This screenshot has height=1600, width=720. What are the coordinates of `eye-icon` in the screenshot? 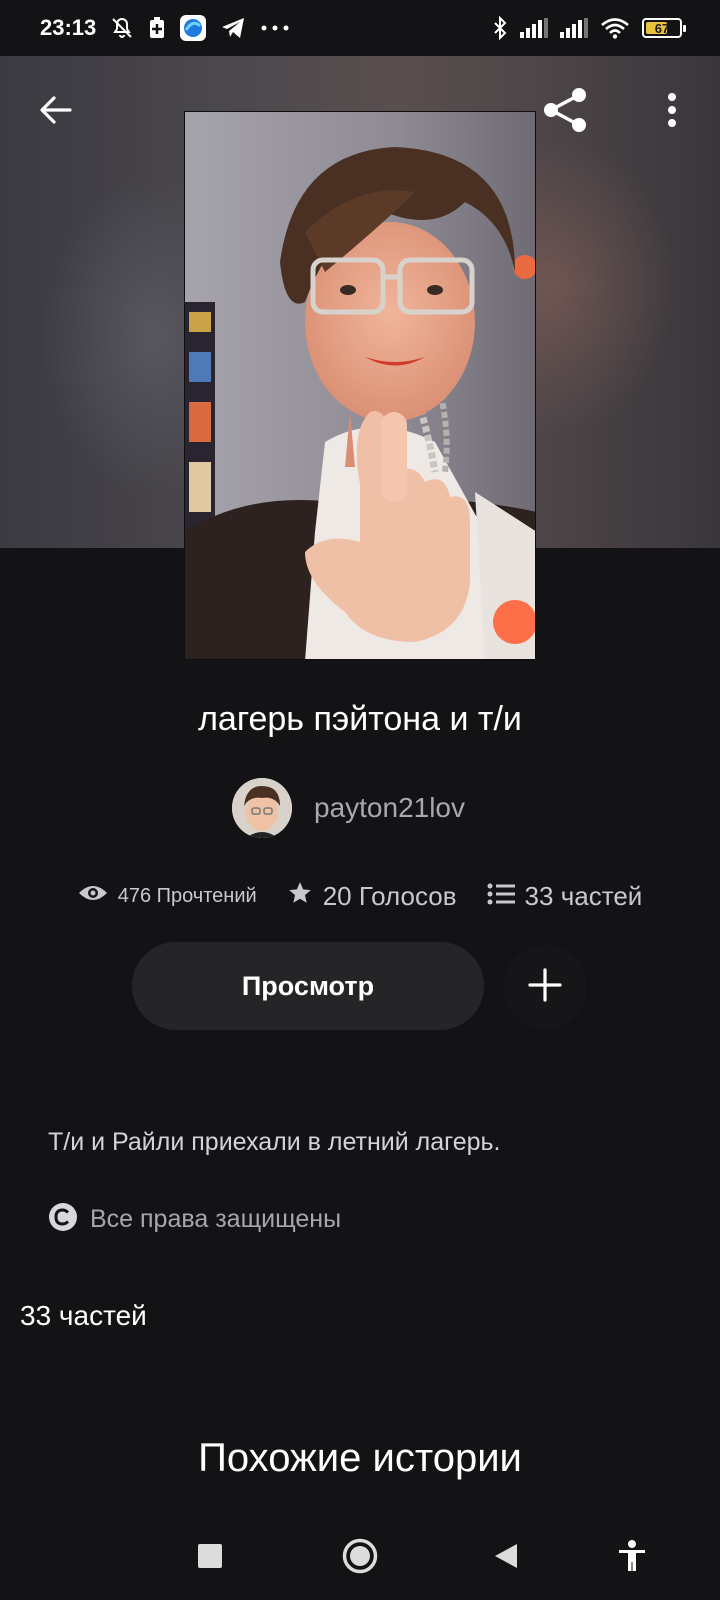 It's located at (93, 896).